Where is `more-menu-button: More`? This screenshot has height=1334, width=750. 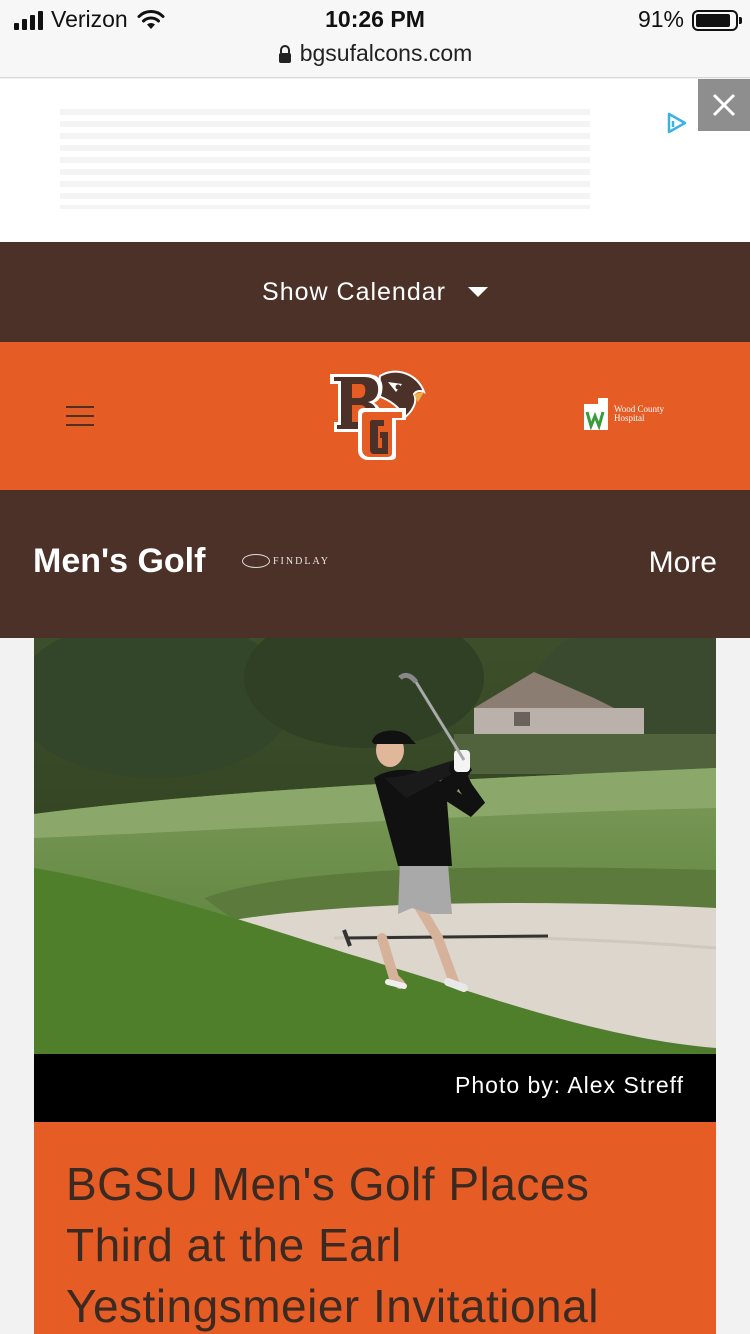 more-menu-button: More is located at coordinates (683, 563).